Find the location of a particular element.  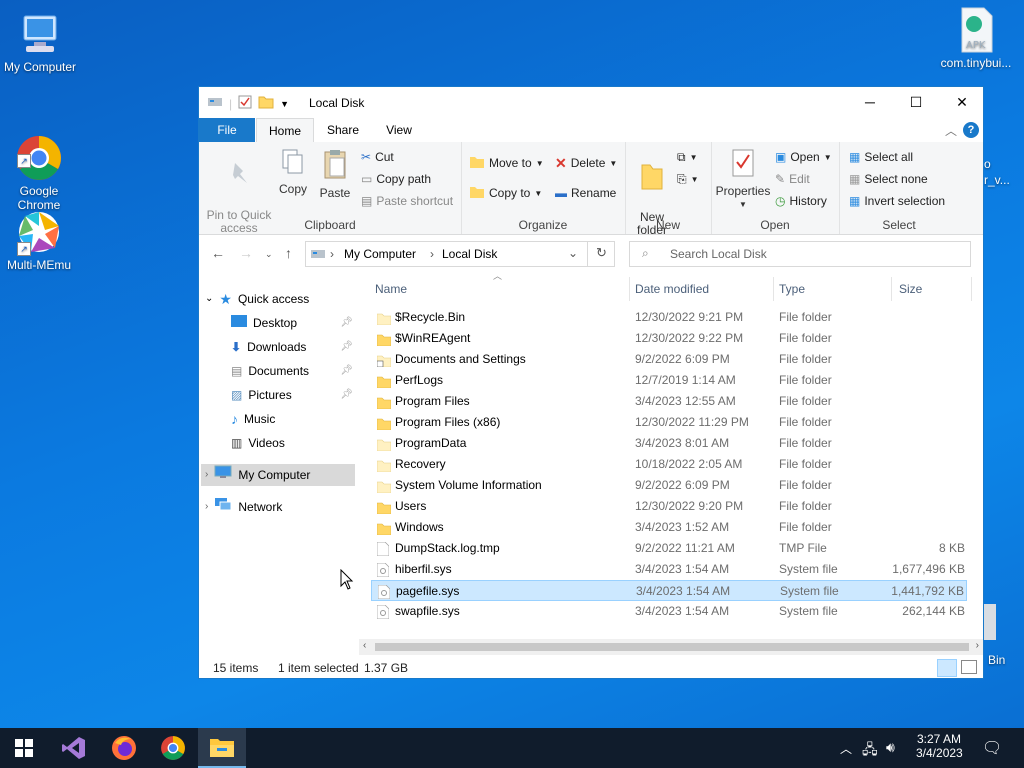

column-header-size: Size is located at coordinates (910, 289).